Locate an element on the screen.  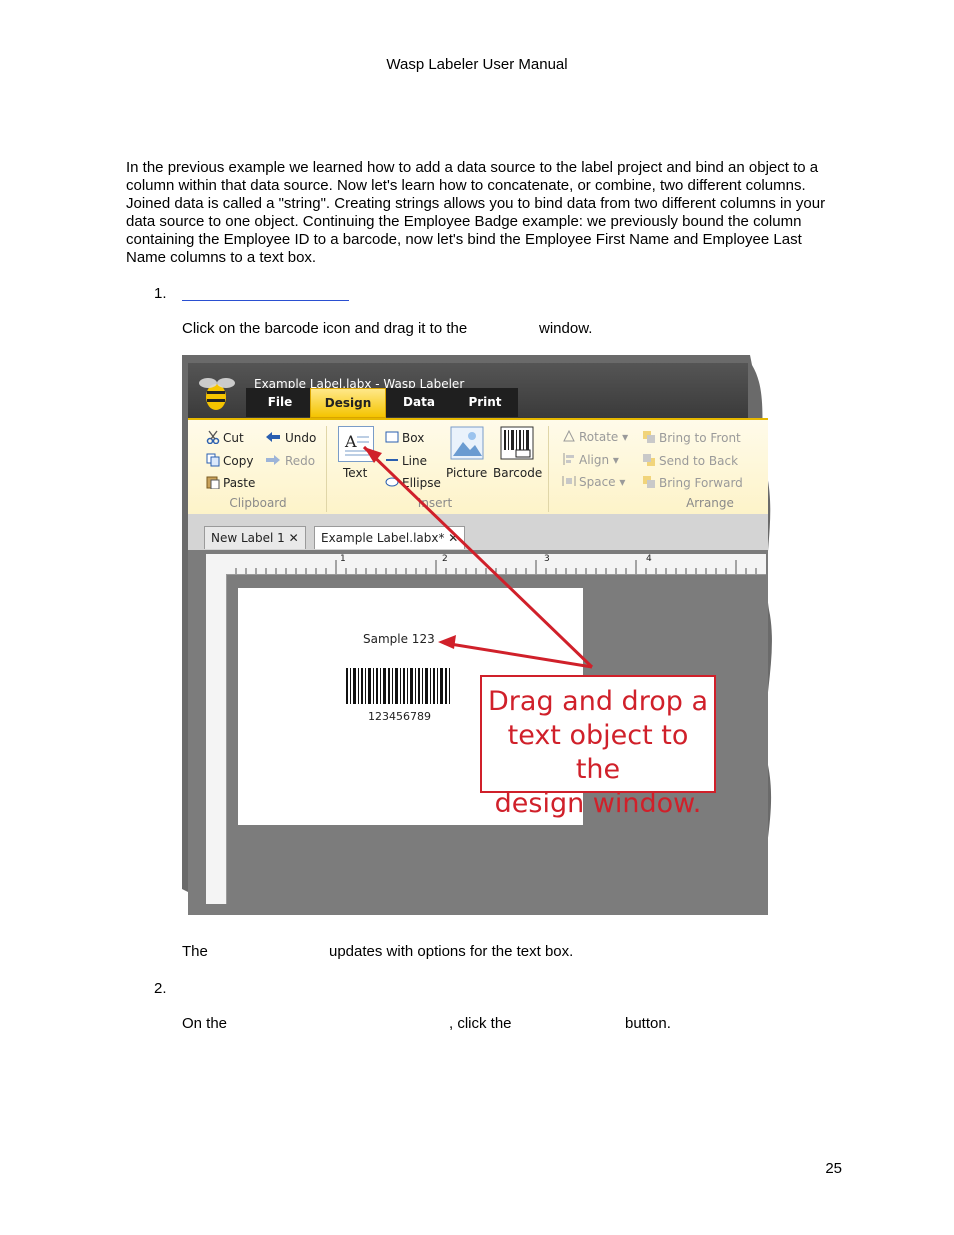
step-2-number: 2. is located at coordinates (160, 988).